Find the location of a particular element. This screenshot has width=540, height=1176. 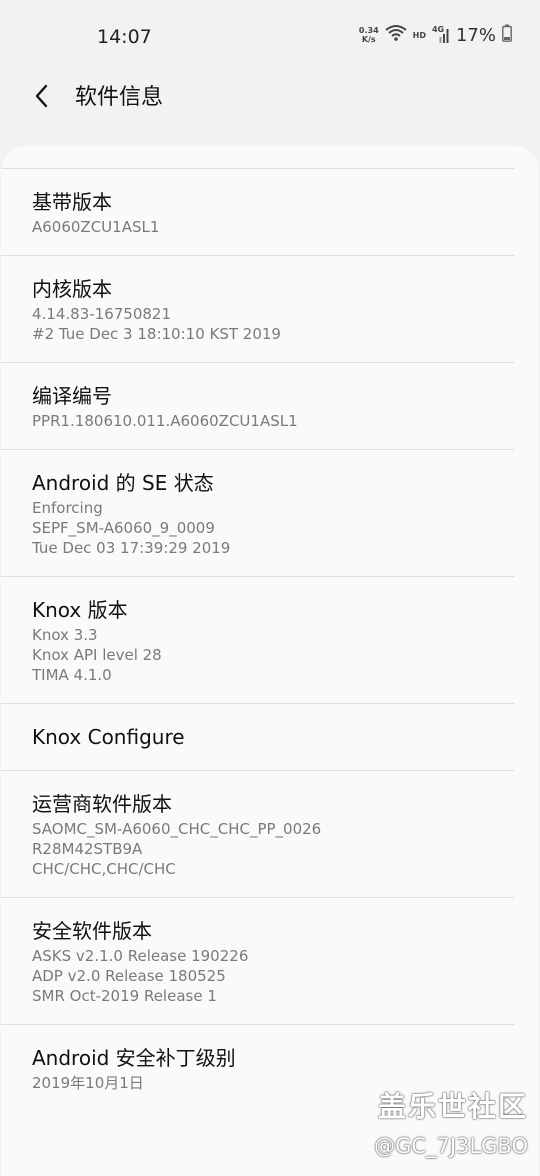

back-arrow-icon is located at coordinates (41, 96).